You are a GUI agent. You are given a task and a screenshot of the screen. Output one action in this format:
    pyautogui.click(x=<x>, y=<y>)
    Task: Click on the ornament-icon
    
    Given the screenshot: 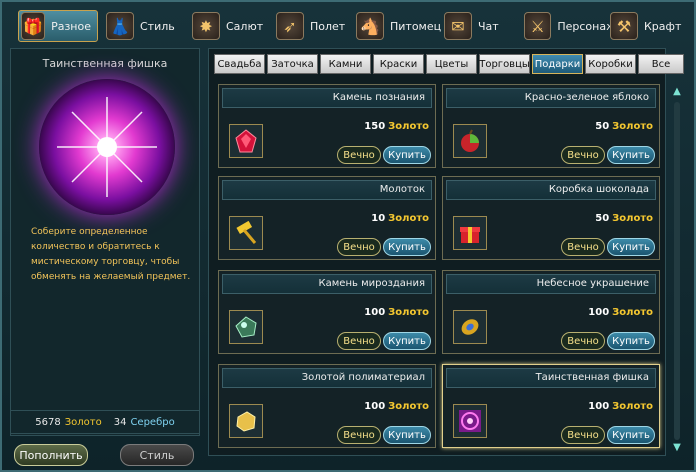 What is the action you would take?
    pyautogui.click(x=470, y=327)
    